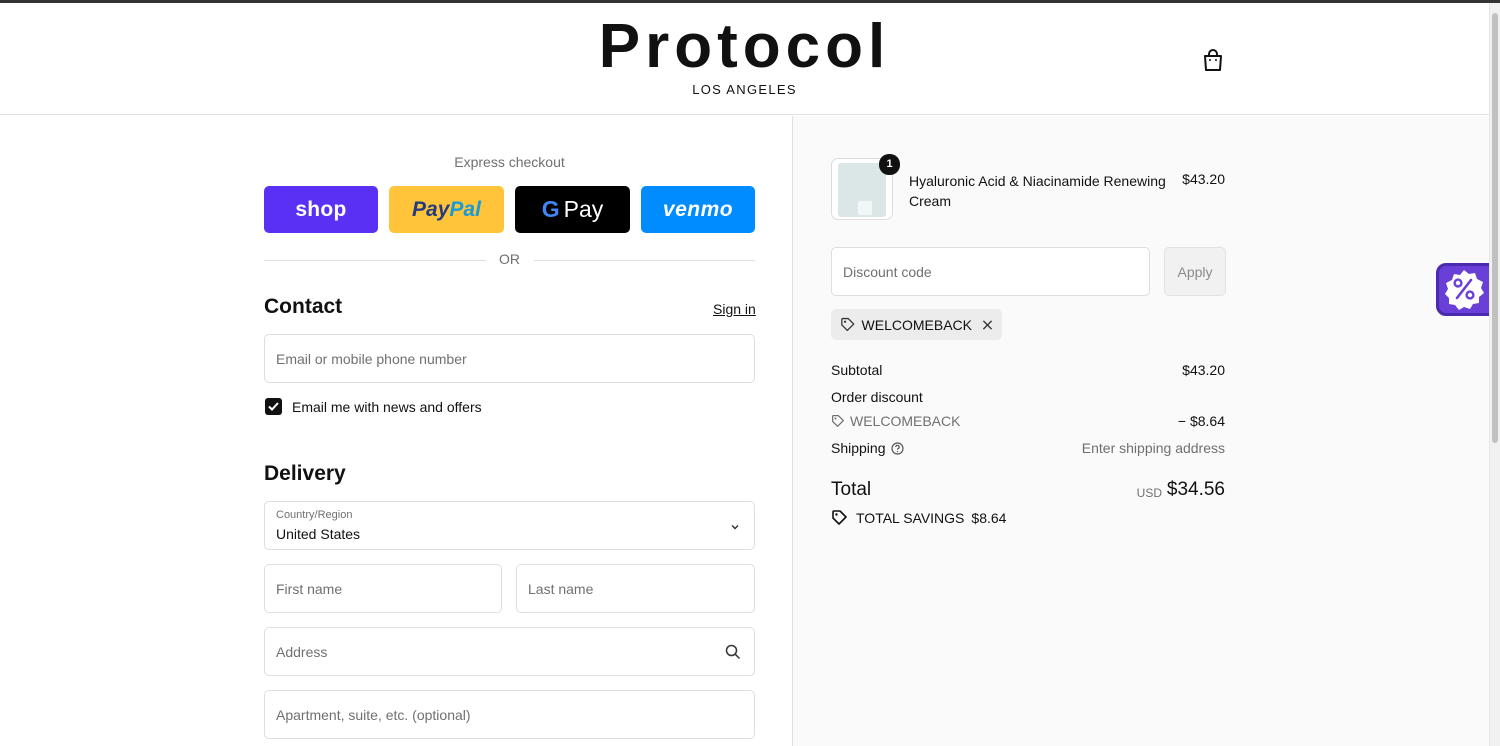  What do you see at coordinates (987, 325) in the screenshot?
I see `remove-discount-icon` at bounding box center [987, 325].